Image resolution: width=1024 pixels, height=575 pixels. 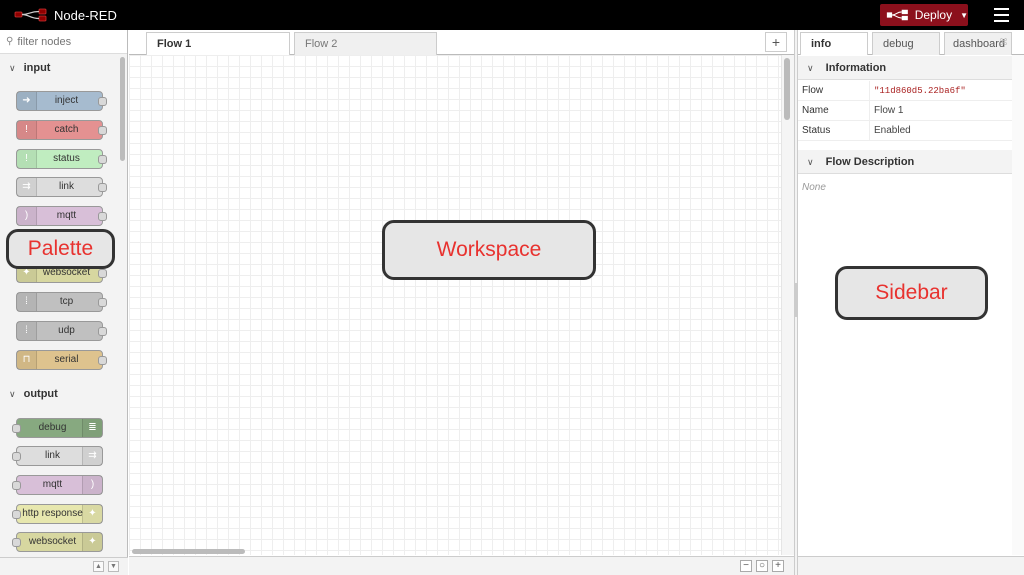 I want to click on palette-node-mqtt: ) mqtt, so click(x=61, y=216).